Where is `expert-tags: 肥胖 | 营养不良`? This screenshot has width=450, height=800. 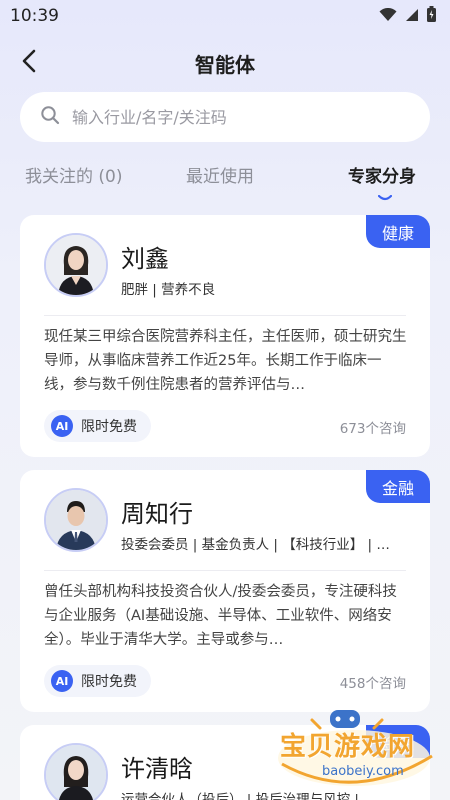 expert-tags: 肥胖 | 营养不良 is located at coordinates (168, 290).